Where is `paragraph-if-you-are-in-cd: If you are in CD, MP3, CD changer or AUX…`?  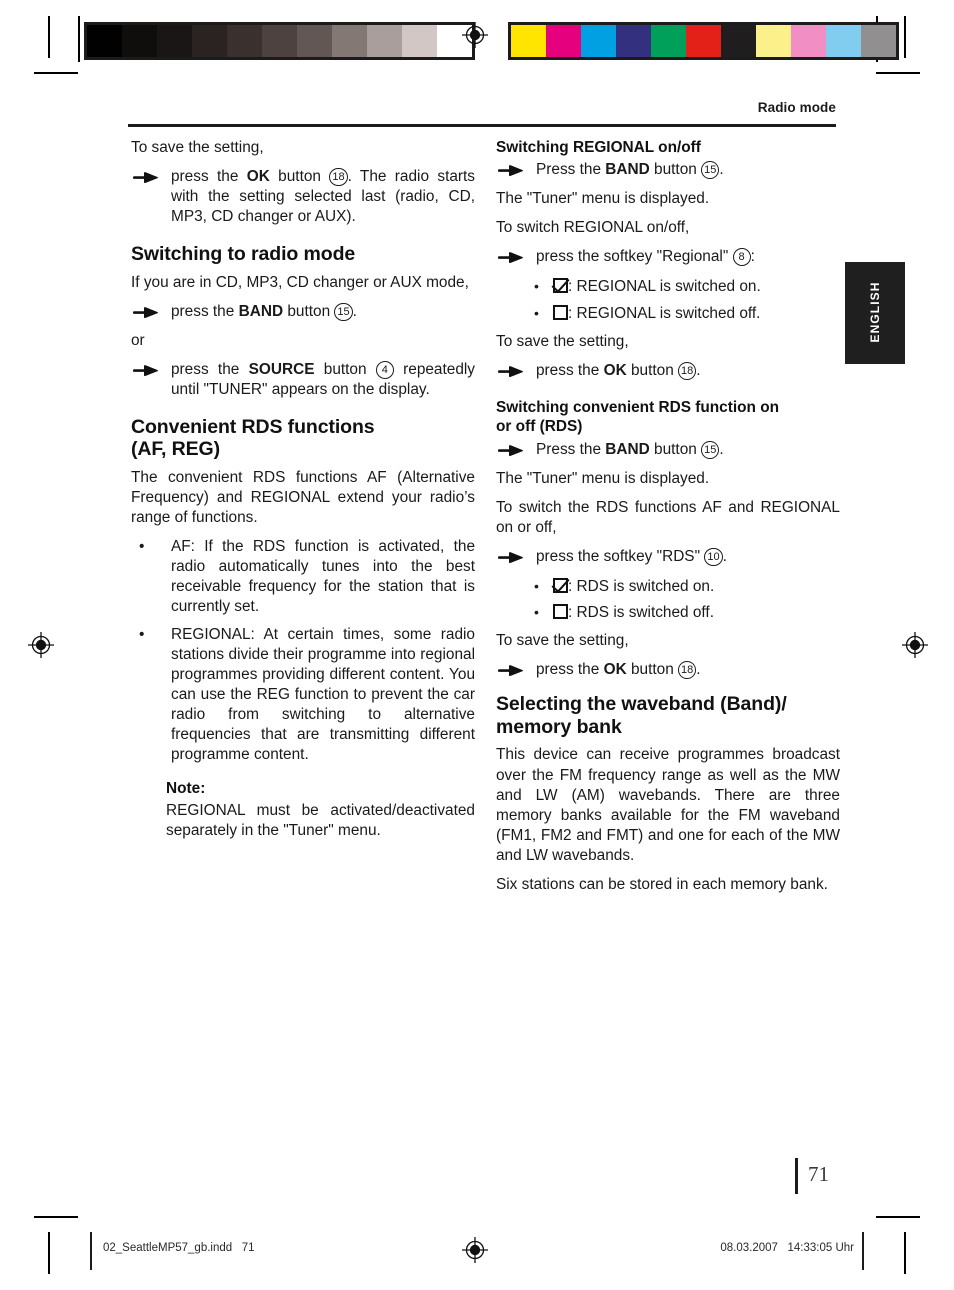 paragraph-if-you-are-in-cd: If you are in CD, MP3, CD changer or AUX… is located at coordinates (300, 282).